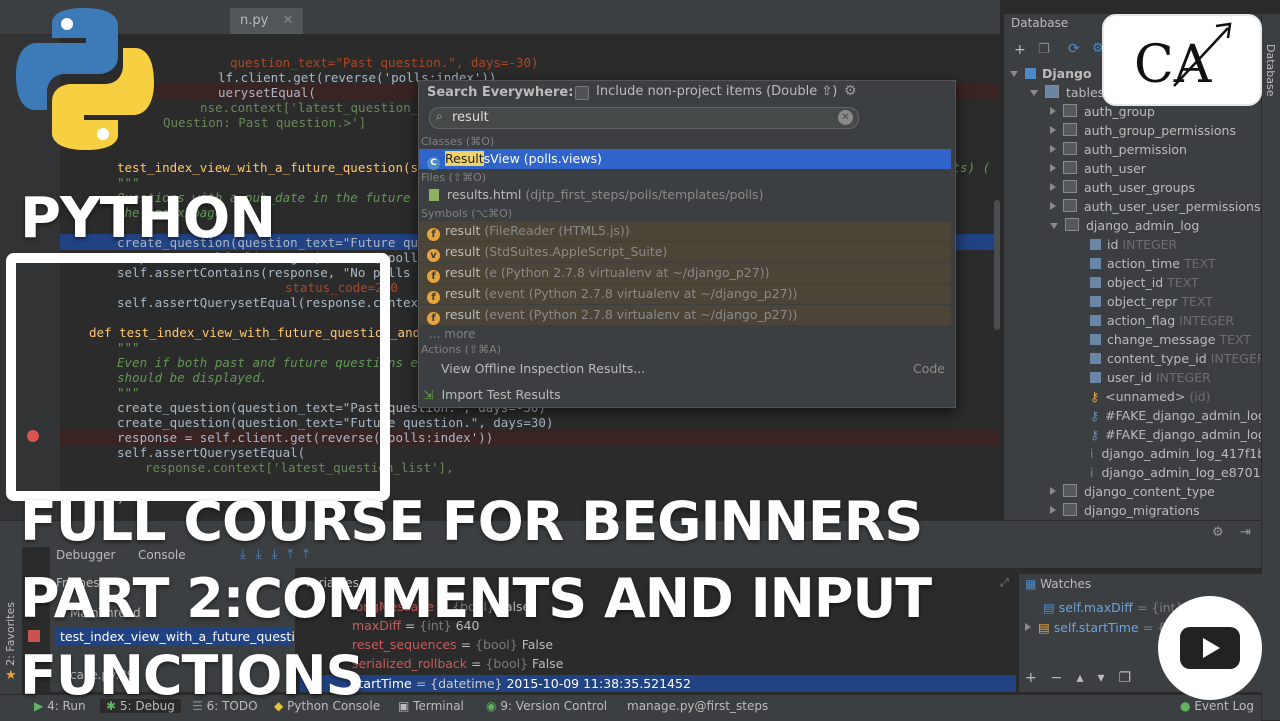  What do you see at coordinates (1044, 627) in the screenshot?
I see `watch-icon: ▤` at bounding box center [1044, 627].